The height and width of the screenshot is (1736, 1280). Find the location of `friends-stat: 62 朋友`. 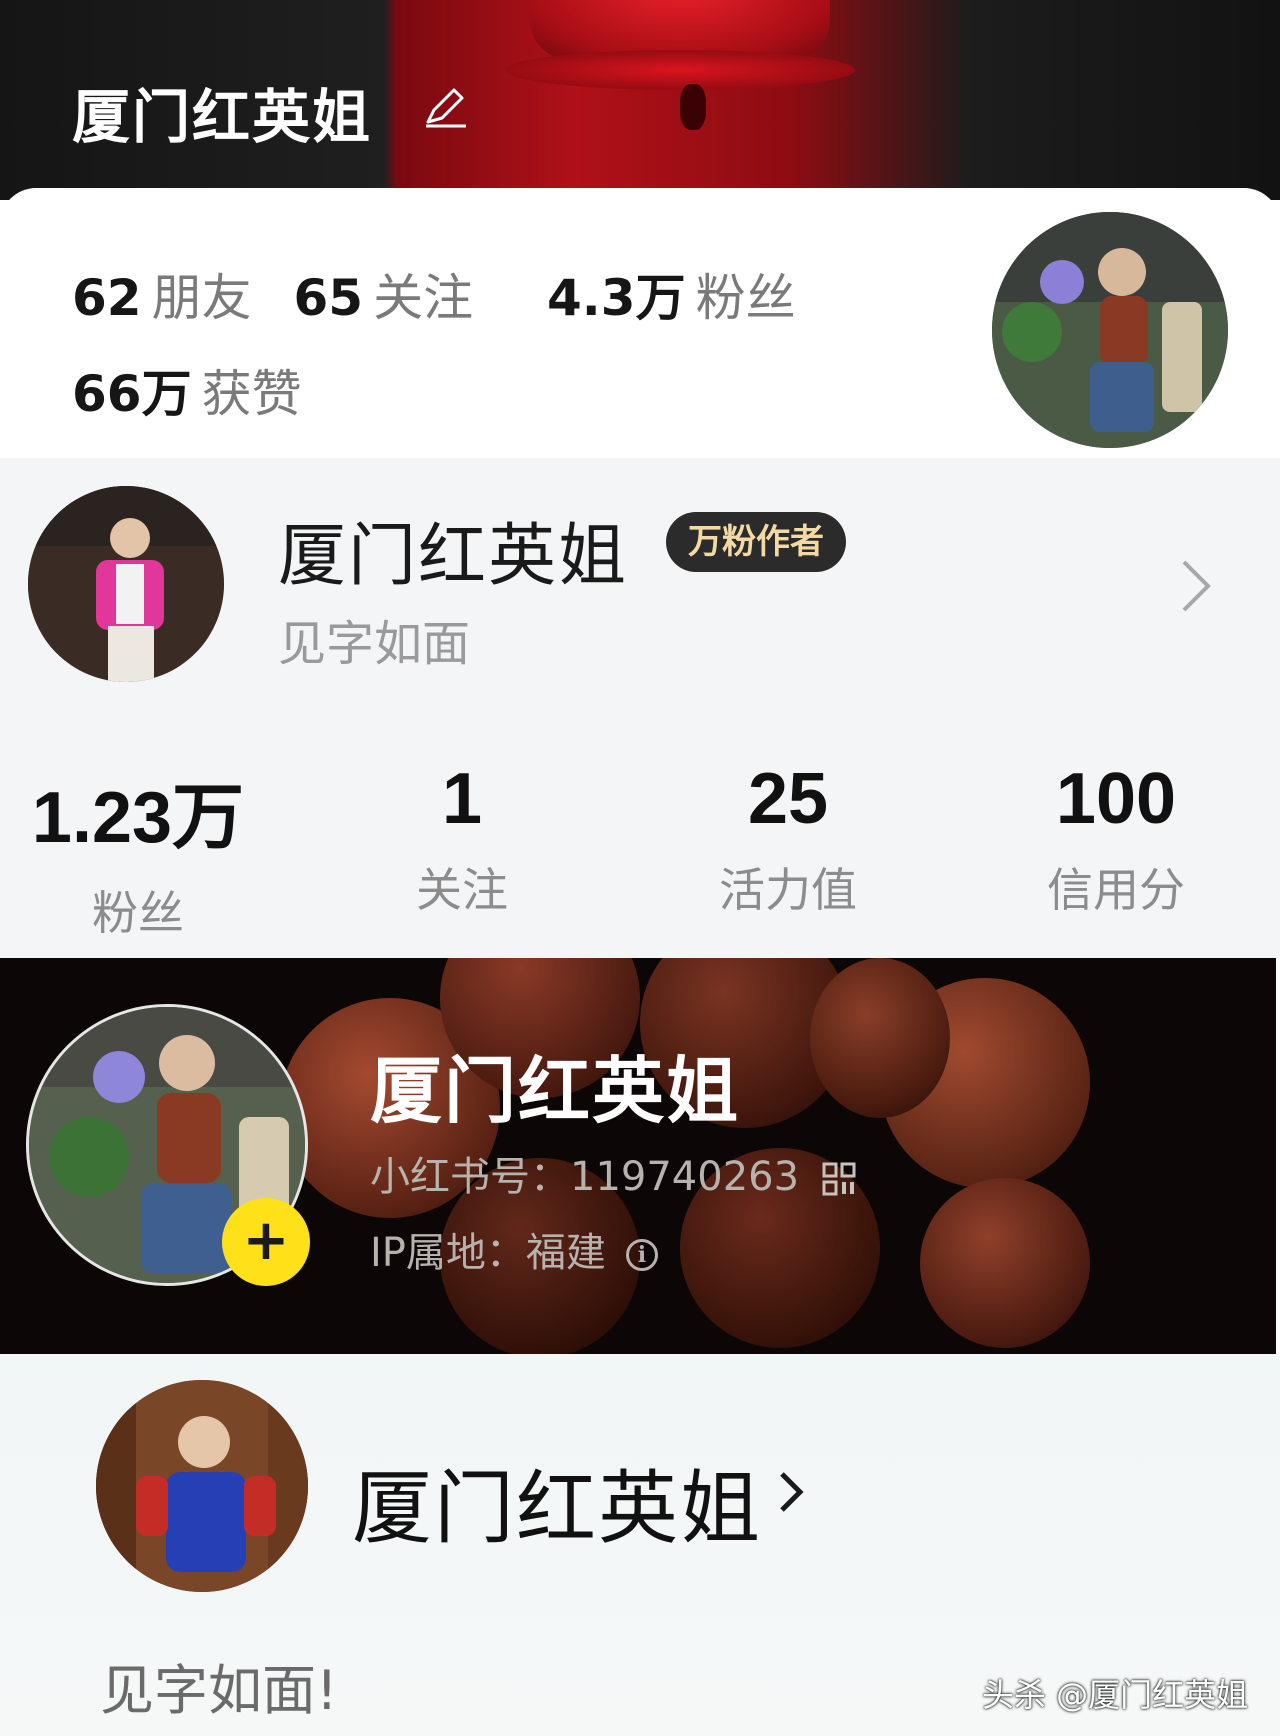

friends-stat: 62 朋友 is located at coordinates (162, 298).